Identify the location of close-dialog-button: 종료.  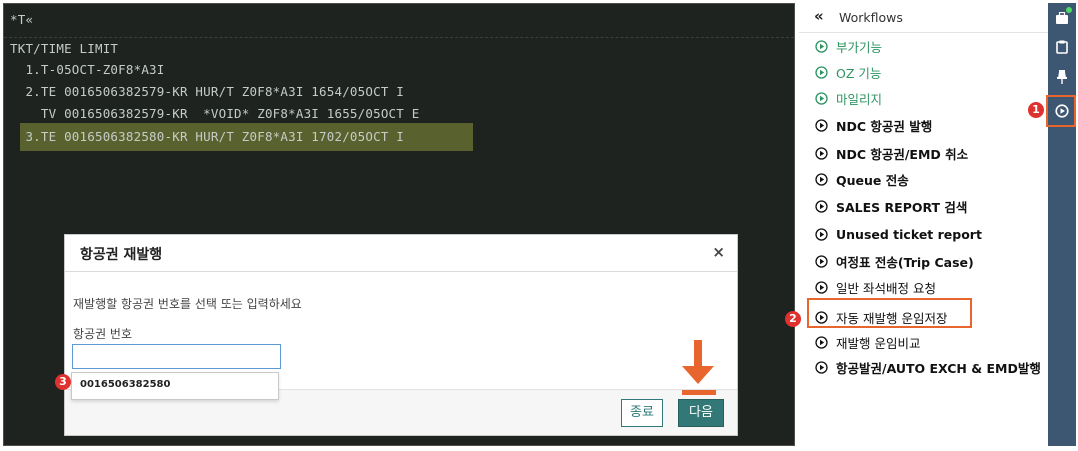
(642, 413).